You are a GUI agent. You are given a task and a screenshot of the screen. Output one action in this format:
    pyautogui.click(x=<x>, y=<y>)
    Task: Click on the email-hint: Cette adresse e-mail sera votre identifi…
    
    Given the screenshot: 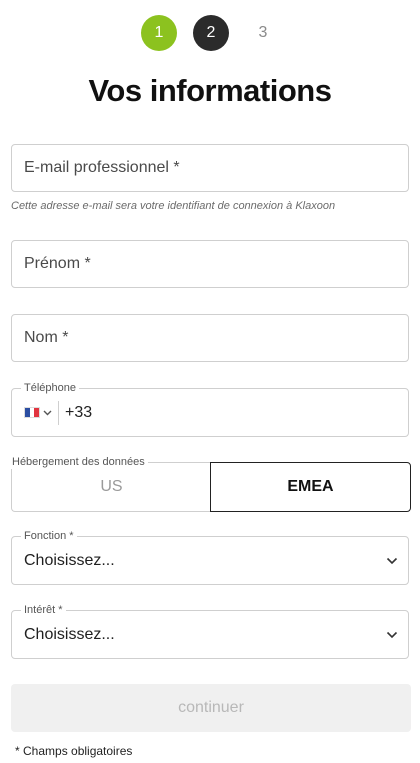 What is the action you would take?
    pyautogui.click(x=173, y=206)
    